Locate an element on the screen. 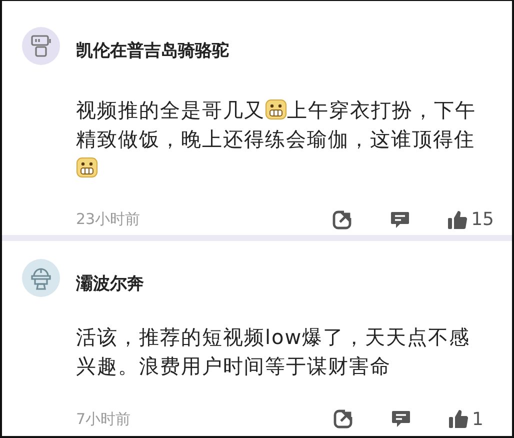 This screenshot has height=438, width=514. timestamp: 7小时前 is located at coordinates (104, 419).